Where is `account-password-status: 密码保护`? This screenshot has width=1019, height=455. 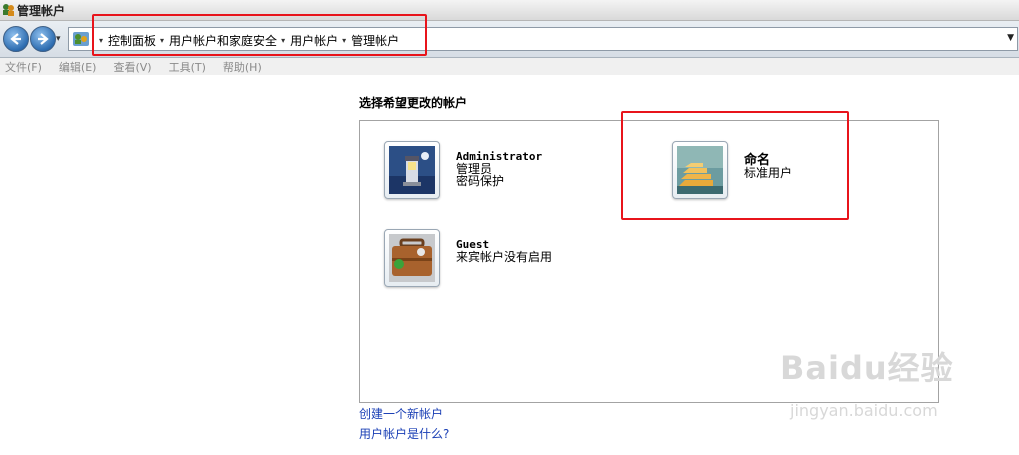 account-password-status: 密码保护 is located at coordinates (480, 181).